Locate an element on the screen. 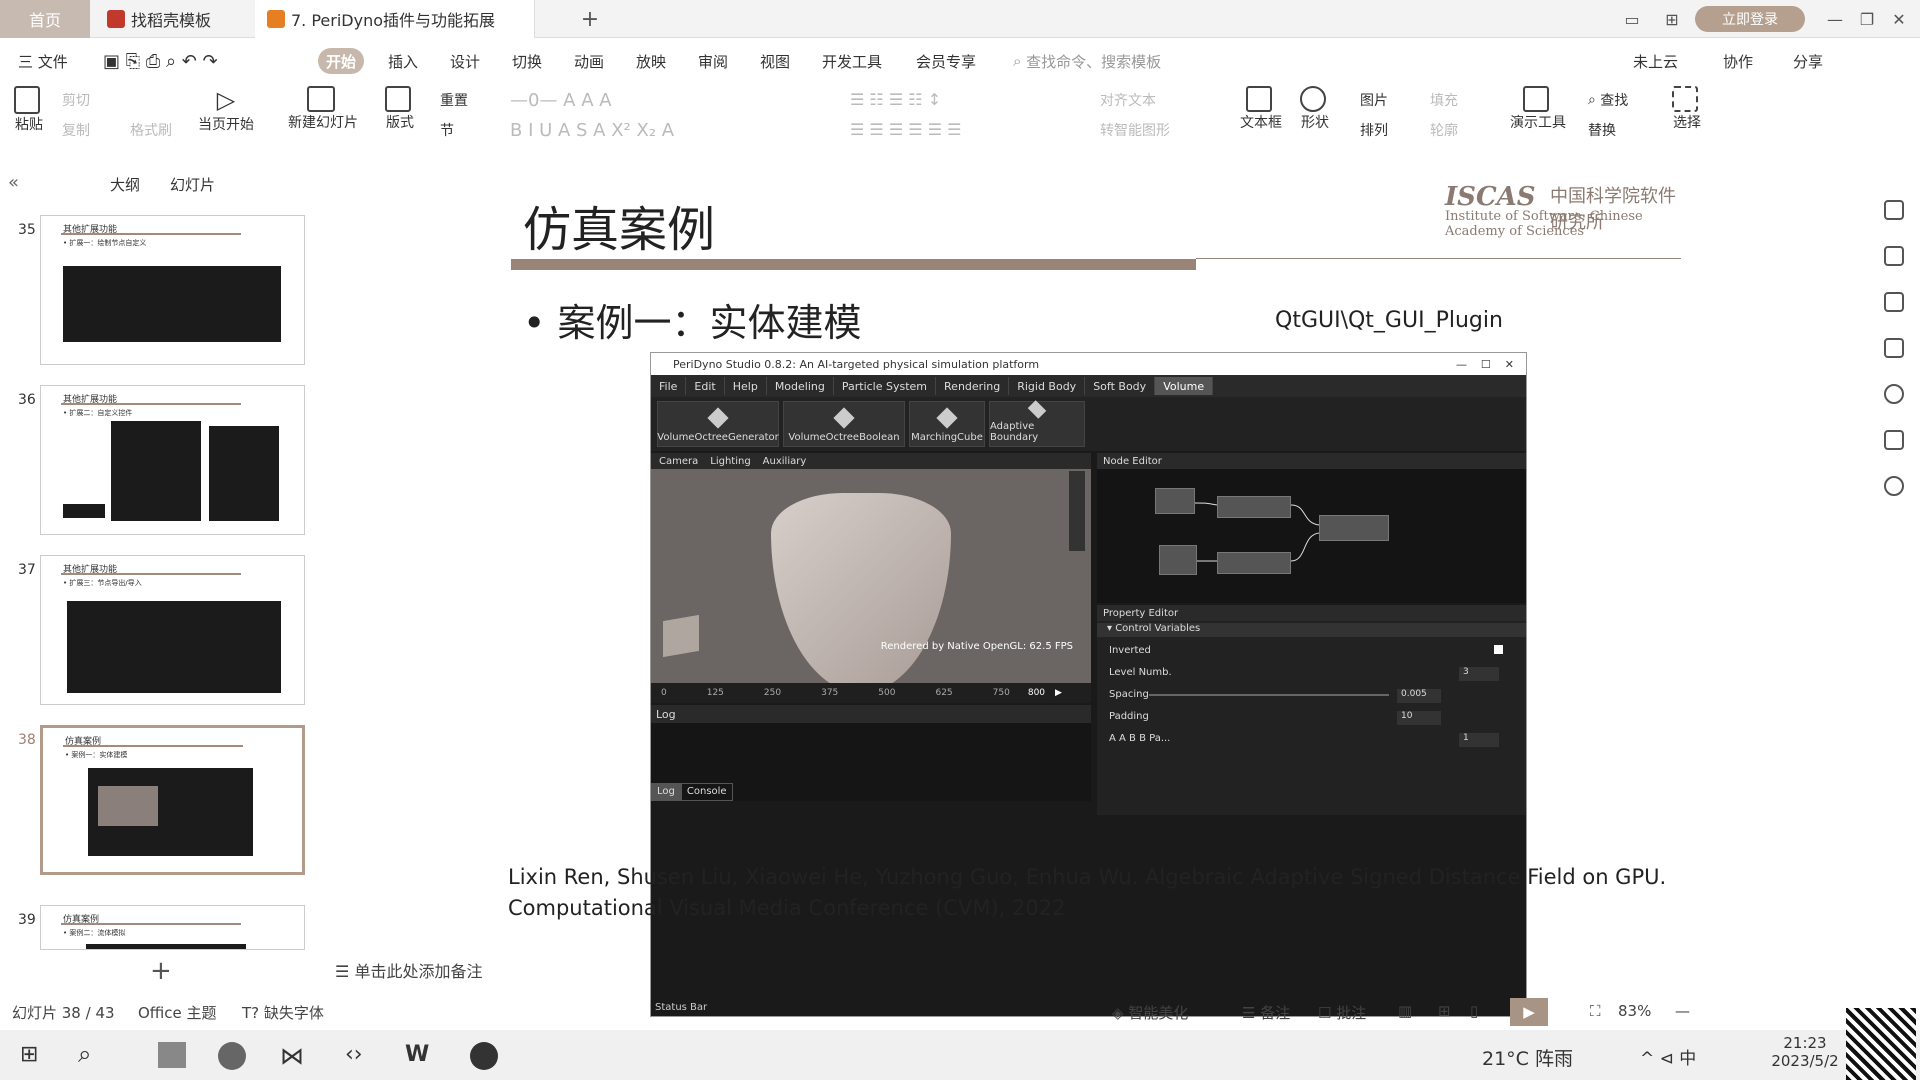 The image size is (1920, 1080). fill-button: 填充 is located at coordinates (1444, 100).